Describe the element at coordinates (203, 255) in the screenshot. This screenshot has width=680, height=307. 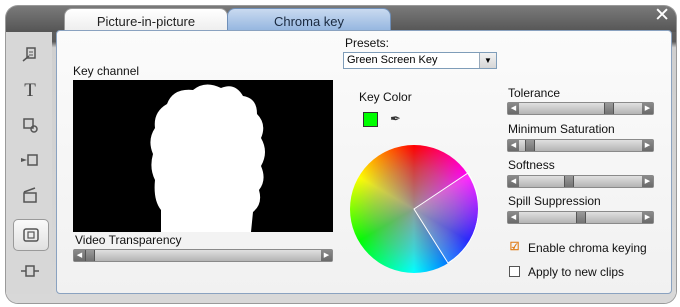
I see `video-transparency-slider: ◀ ▶` at that location.